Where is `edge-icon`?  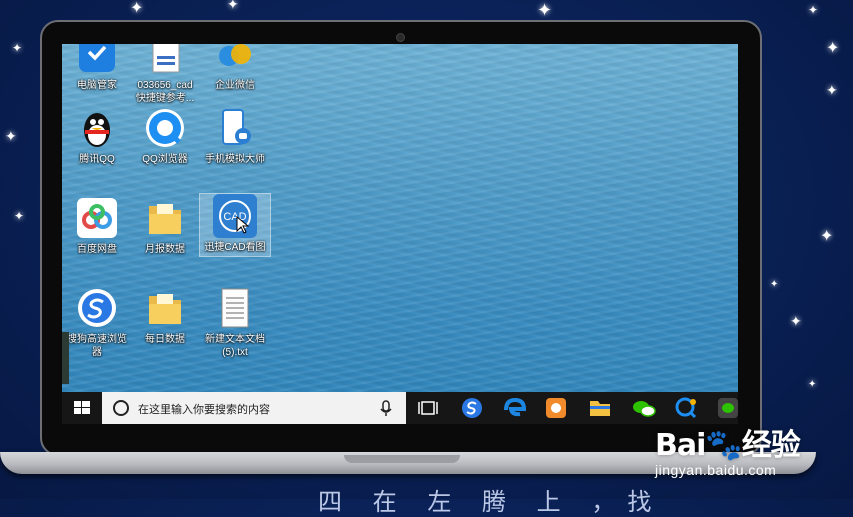 edge-icon is located at coordinates (514, 408).